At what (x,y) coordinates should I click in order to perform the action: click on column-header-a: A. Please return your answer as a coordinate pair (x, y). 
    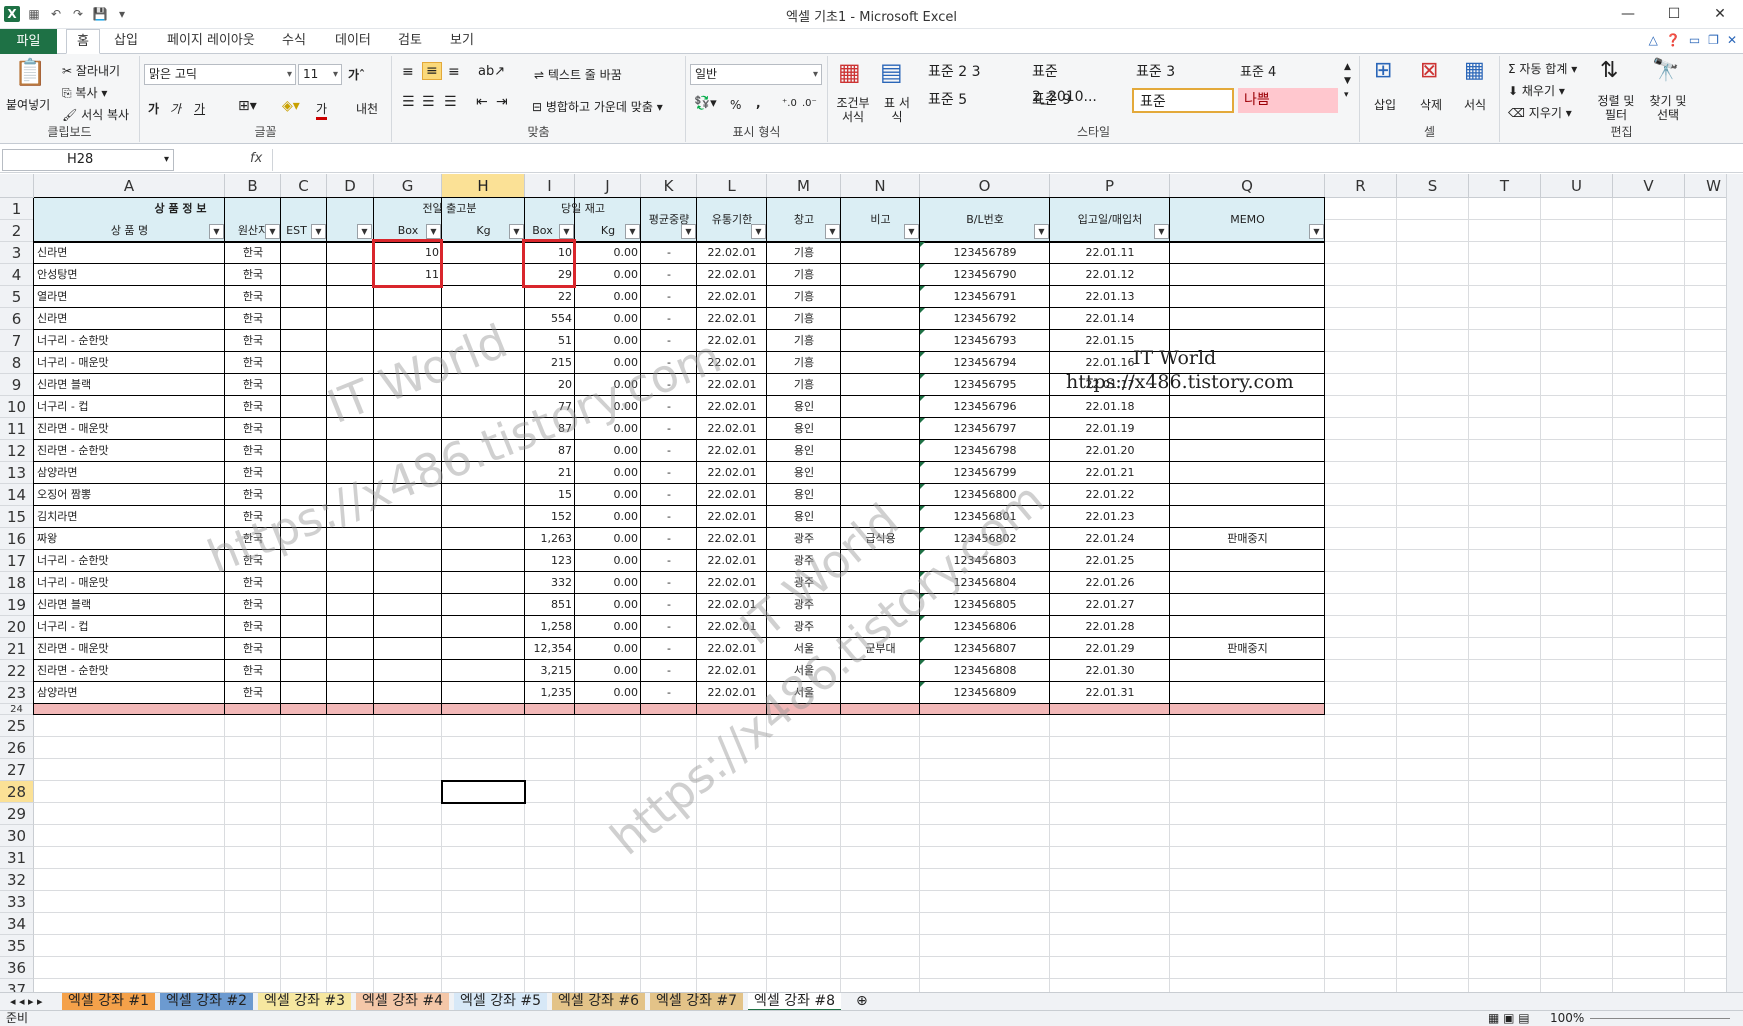
    Looking at the image, I should click on (129, 186).